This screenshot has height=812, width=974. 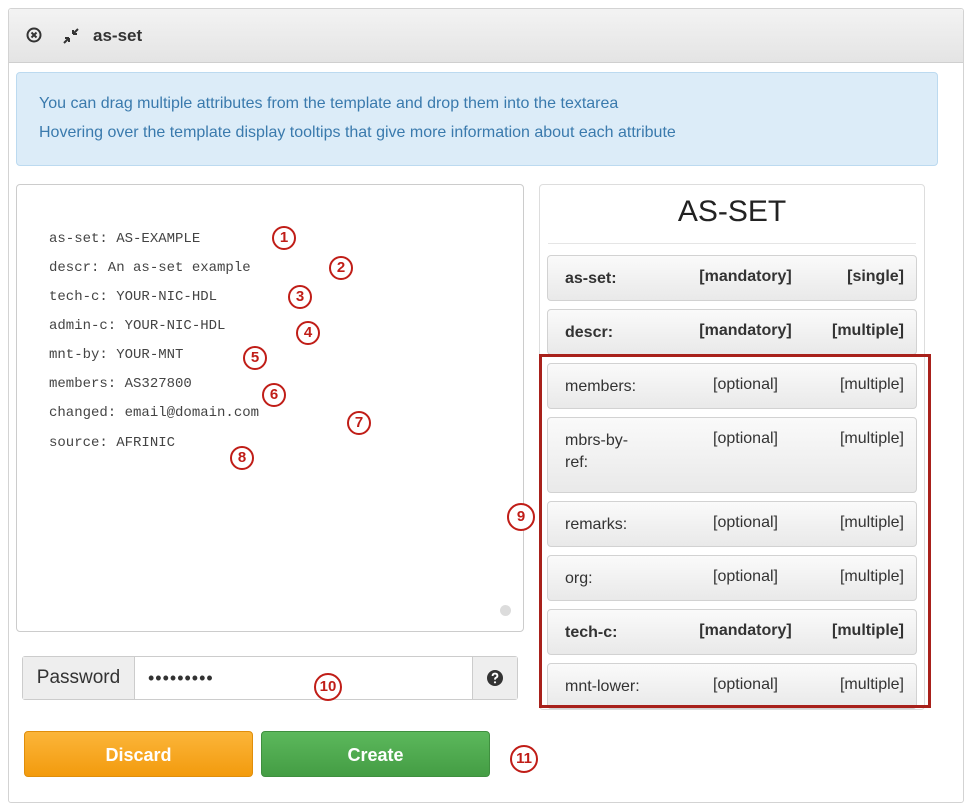 What do you see at coordinates (308, 333) in the screenshot?
I see `callout-marker: 4` at bounding box center [308, 333].